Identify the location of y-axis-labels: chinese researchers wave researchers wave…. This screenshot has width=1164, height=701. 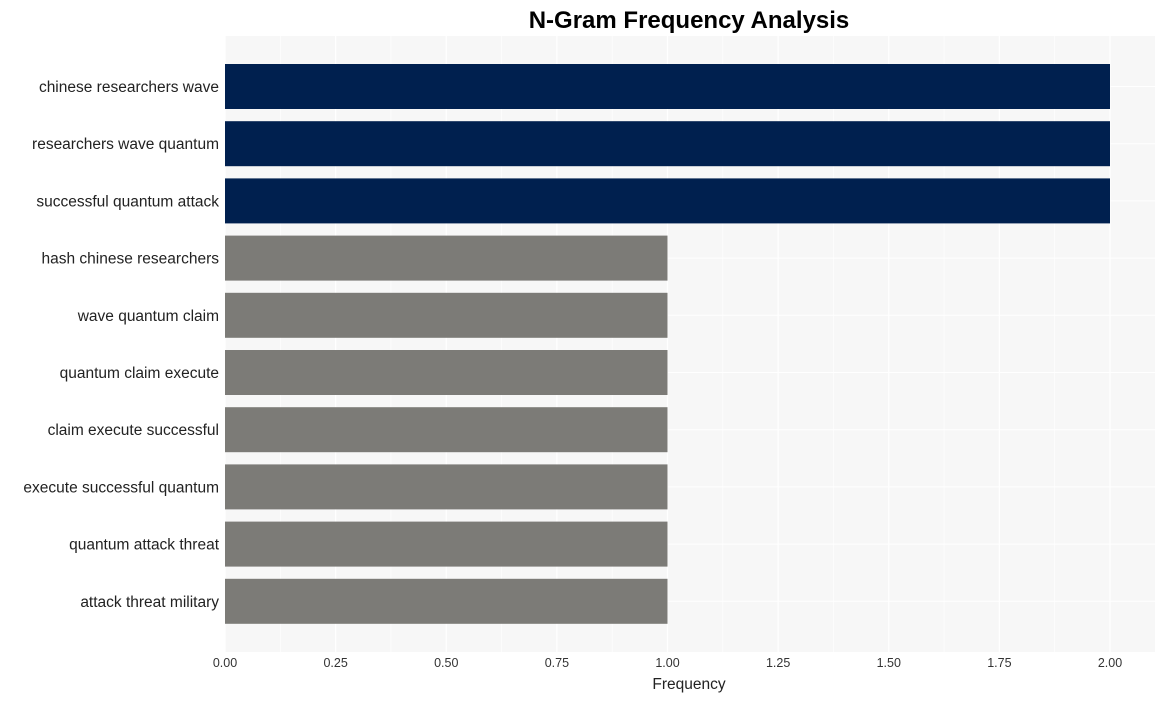
(121, 345).